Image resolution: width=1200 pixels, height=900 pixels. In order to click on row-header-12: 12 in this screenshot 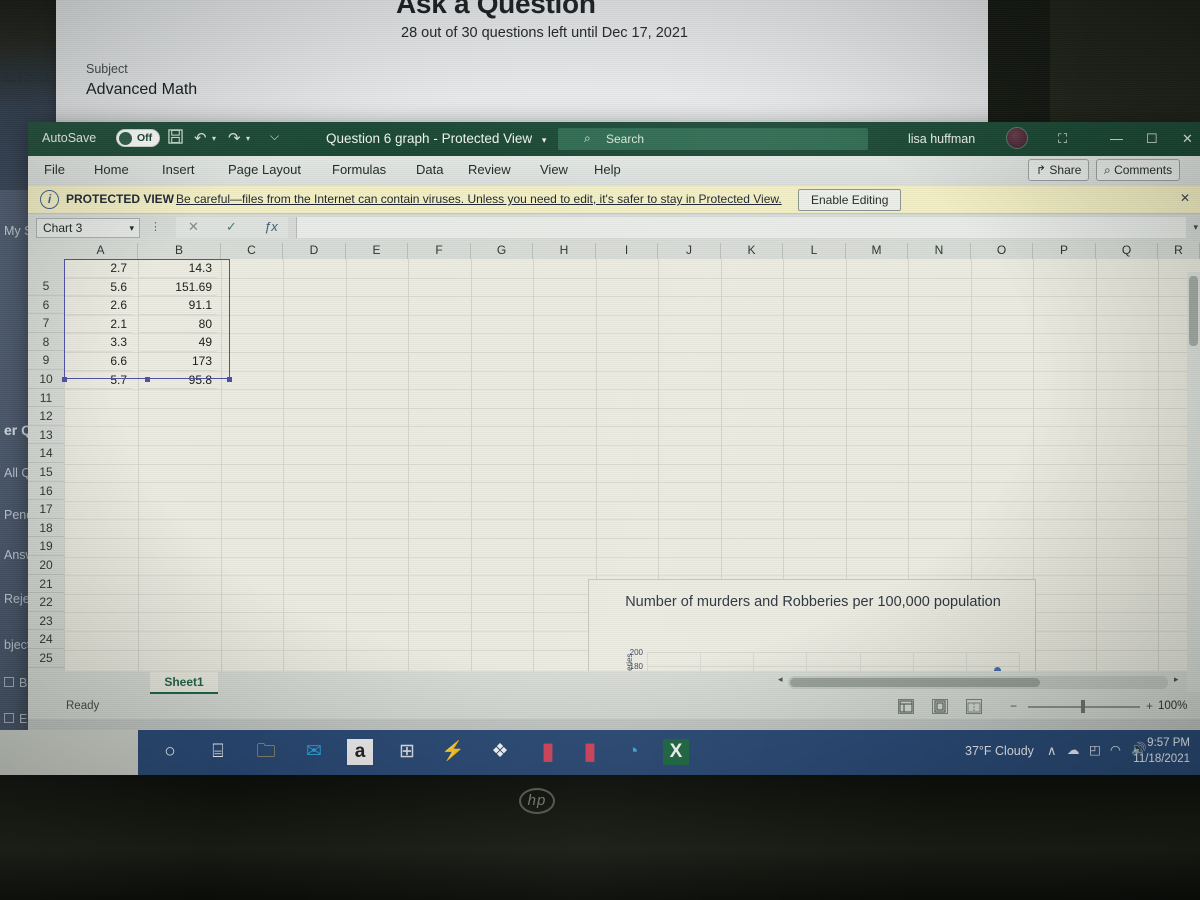, I will do `click(46, 416)`.